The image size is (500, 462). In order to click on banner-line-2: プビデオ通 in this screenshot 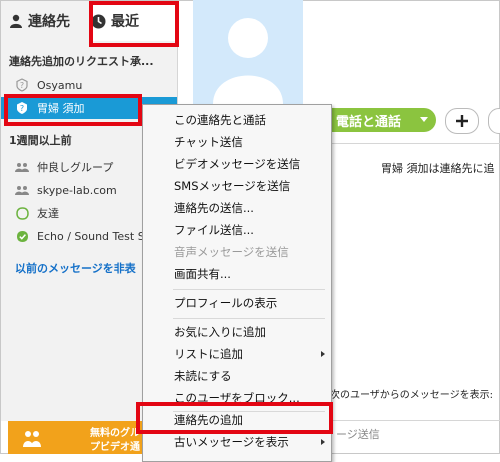, I will do `click(115, 447)`.